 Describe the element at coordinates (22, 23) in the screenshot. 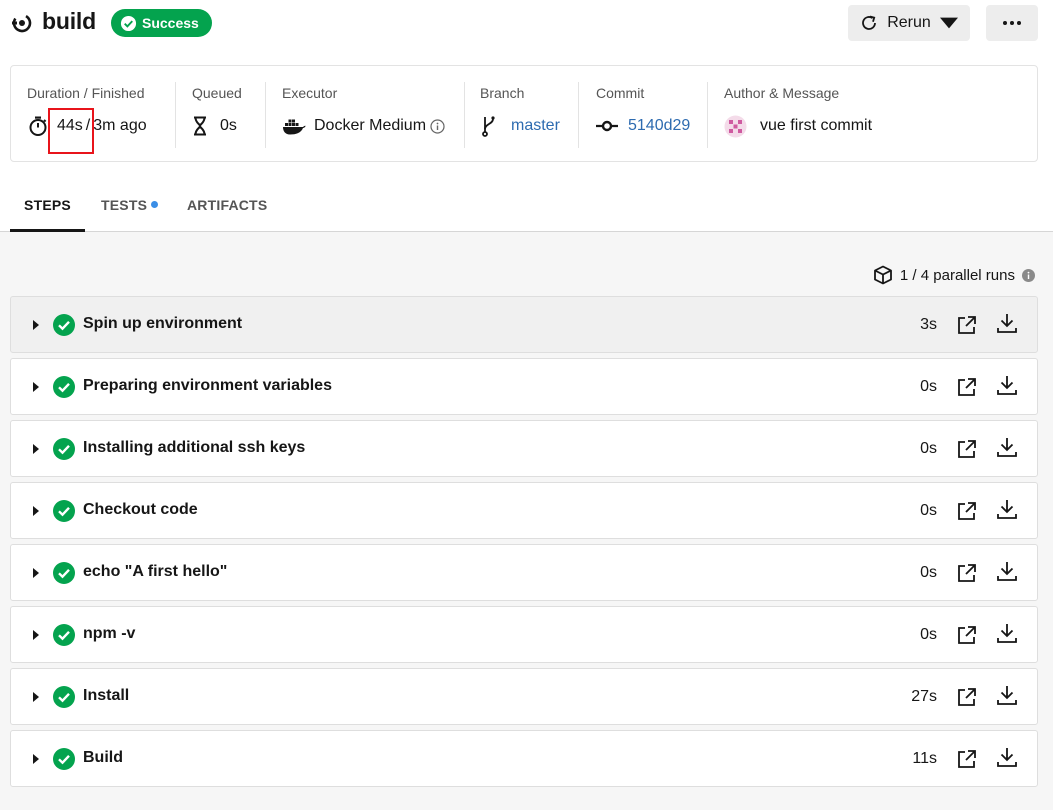

I see `job-icon` at that location.